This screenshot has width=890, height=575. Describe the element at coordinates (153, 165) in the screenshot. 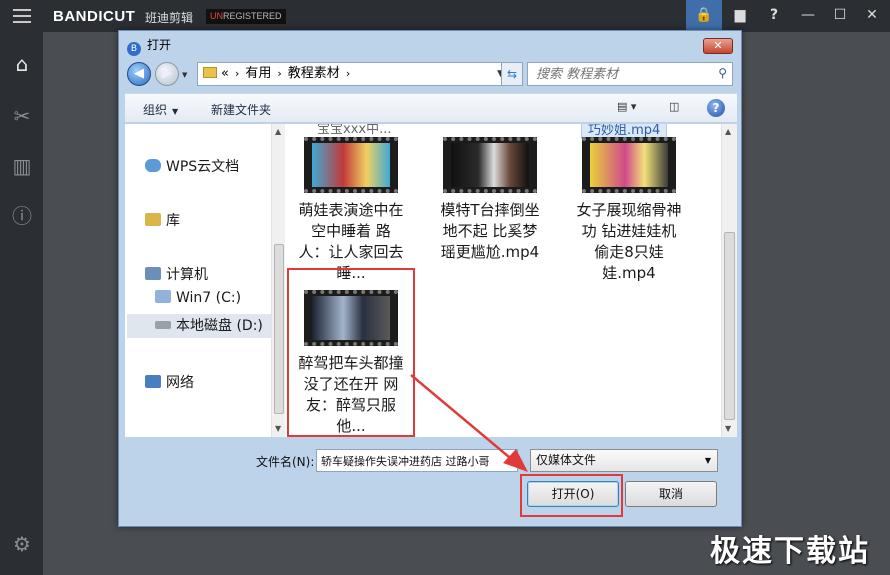

I see `cloud-icon` at that location.